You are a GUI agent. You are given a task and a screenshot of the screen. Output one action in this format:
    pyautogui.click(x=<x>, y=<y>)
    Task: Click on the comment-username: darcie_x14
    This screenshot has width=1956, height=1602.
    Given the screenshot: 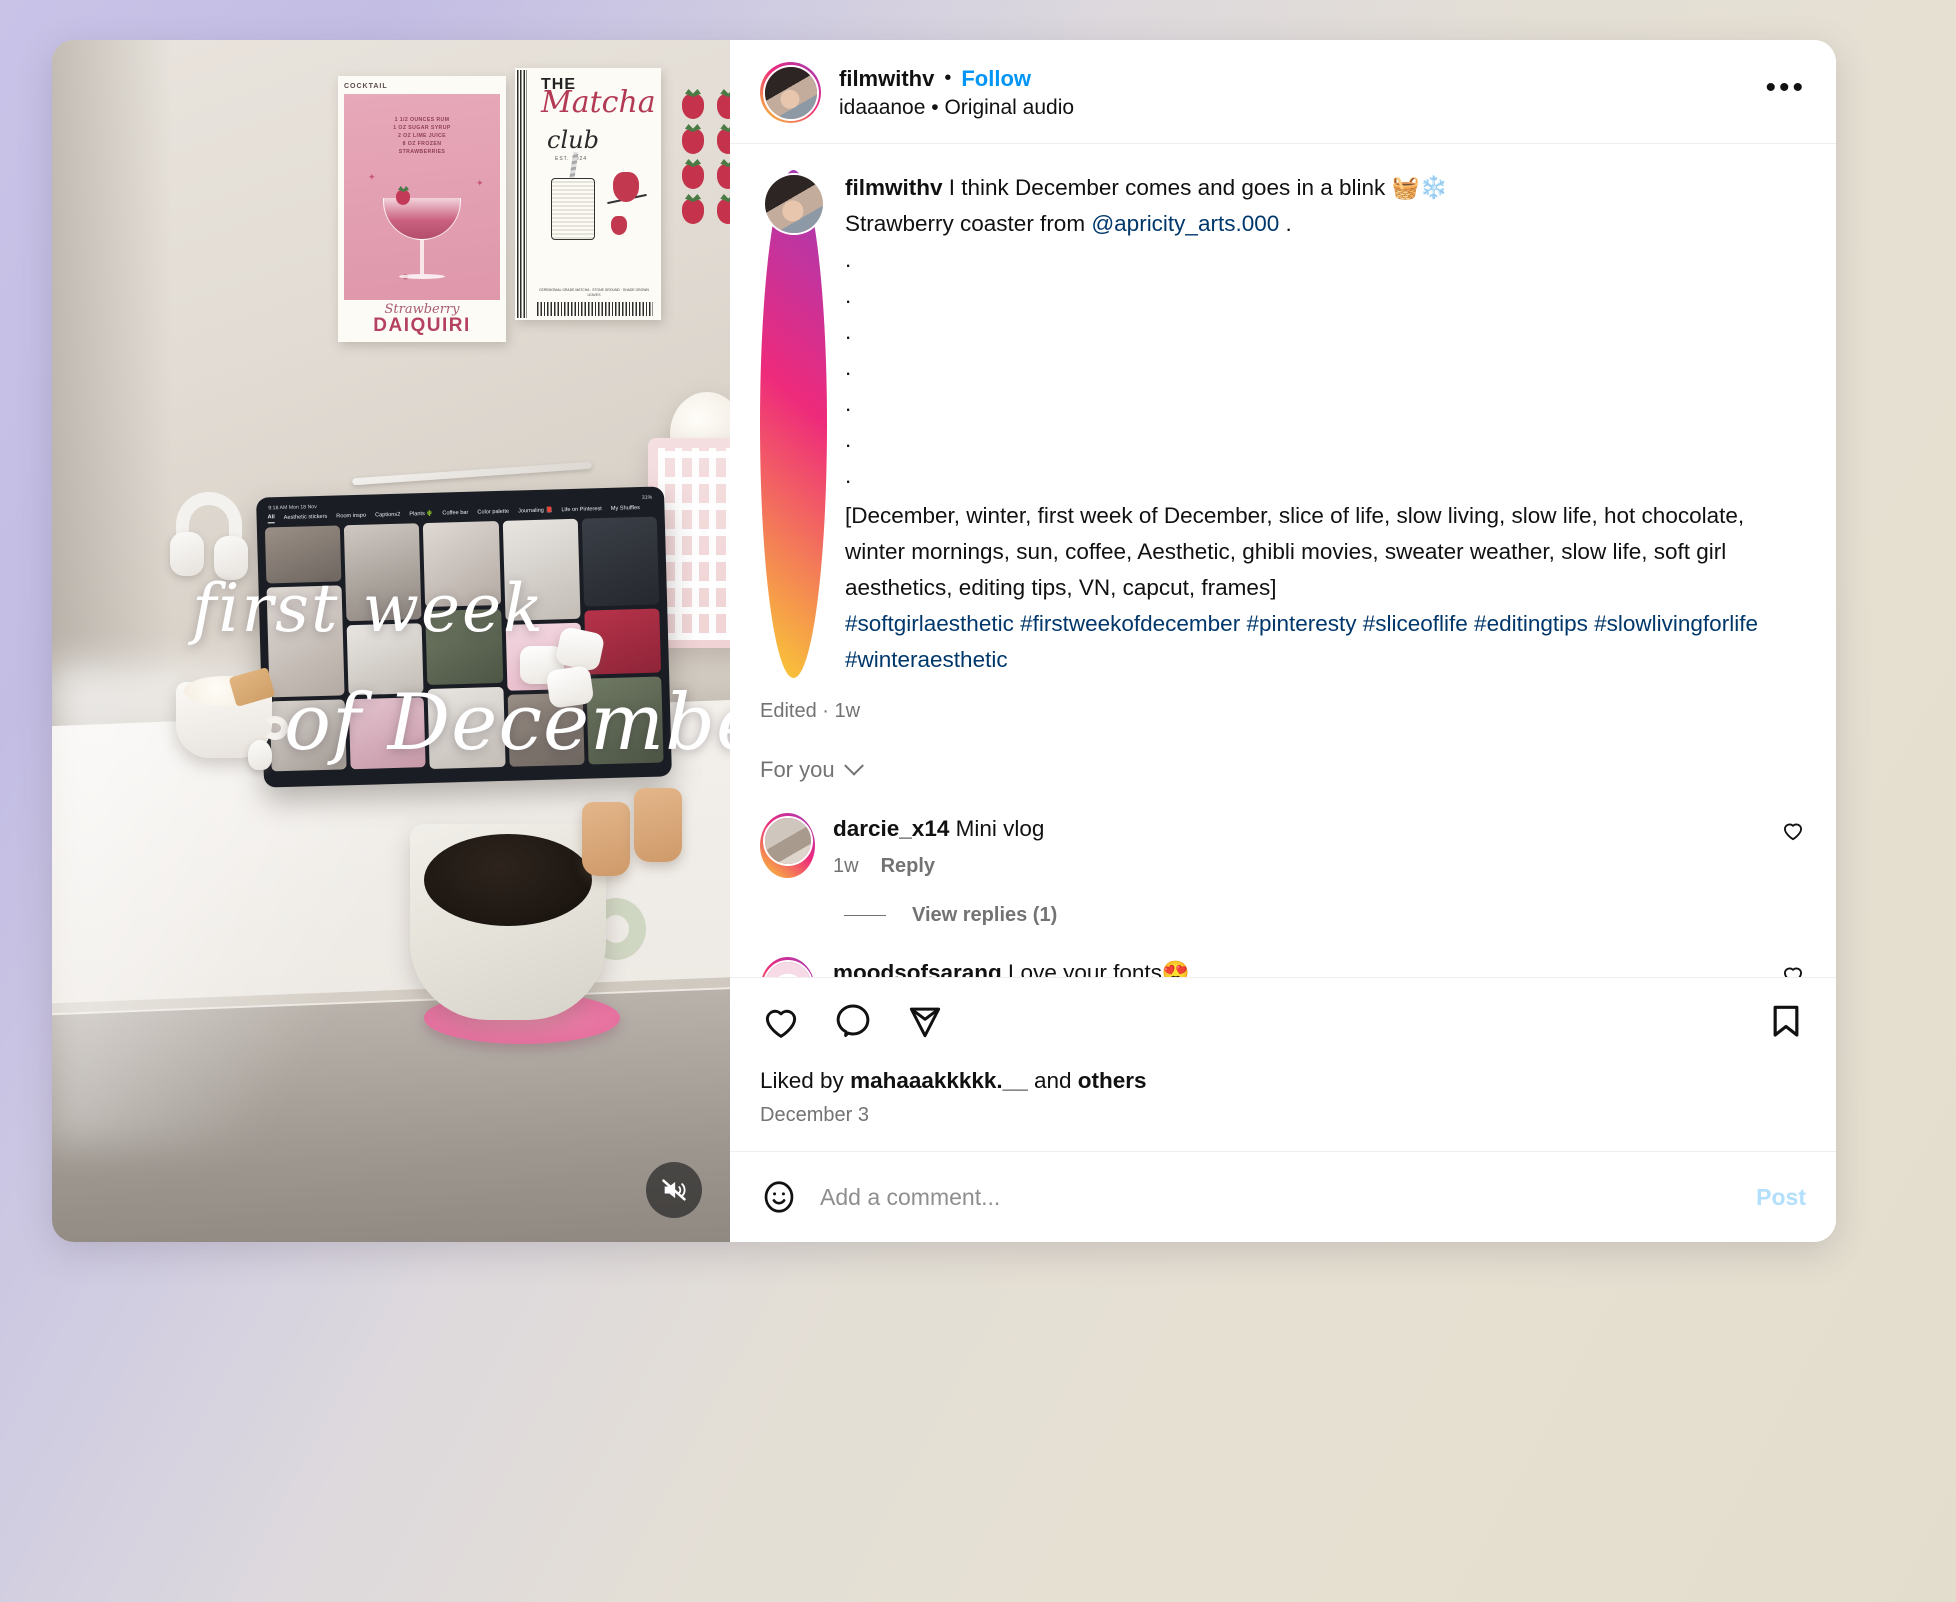 What is the action you would take?
    pyautogui.click(x=891, y=828)
    